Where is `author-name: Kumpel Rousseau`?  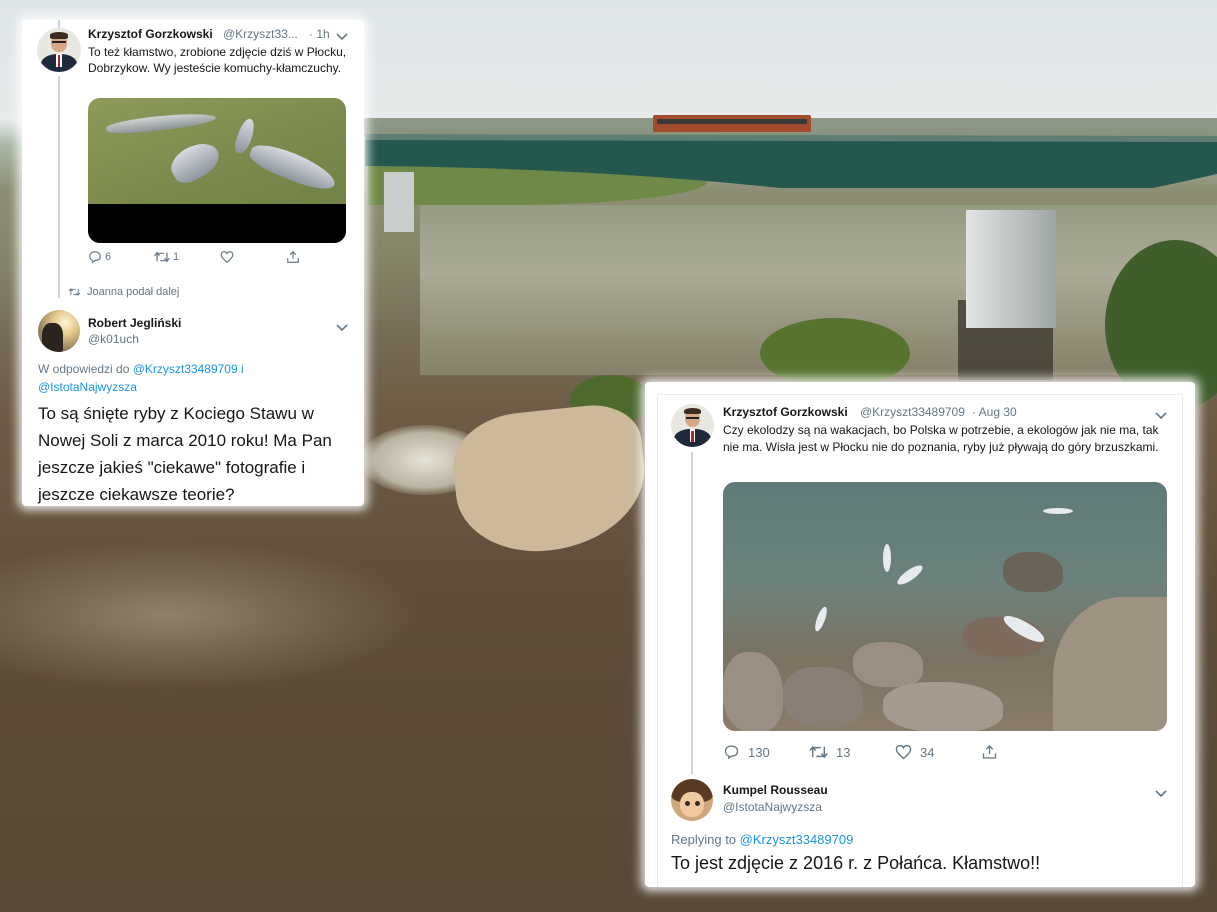
author-name: Kumpel Rousseau is located at coordinates (775, 790).